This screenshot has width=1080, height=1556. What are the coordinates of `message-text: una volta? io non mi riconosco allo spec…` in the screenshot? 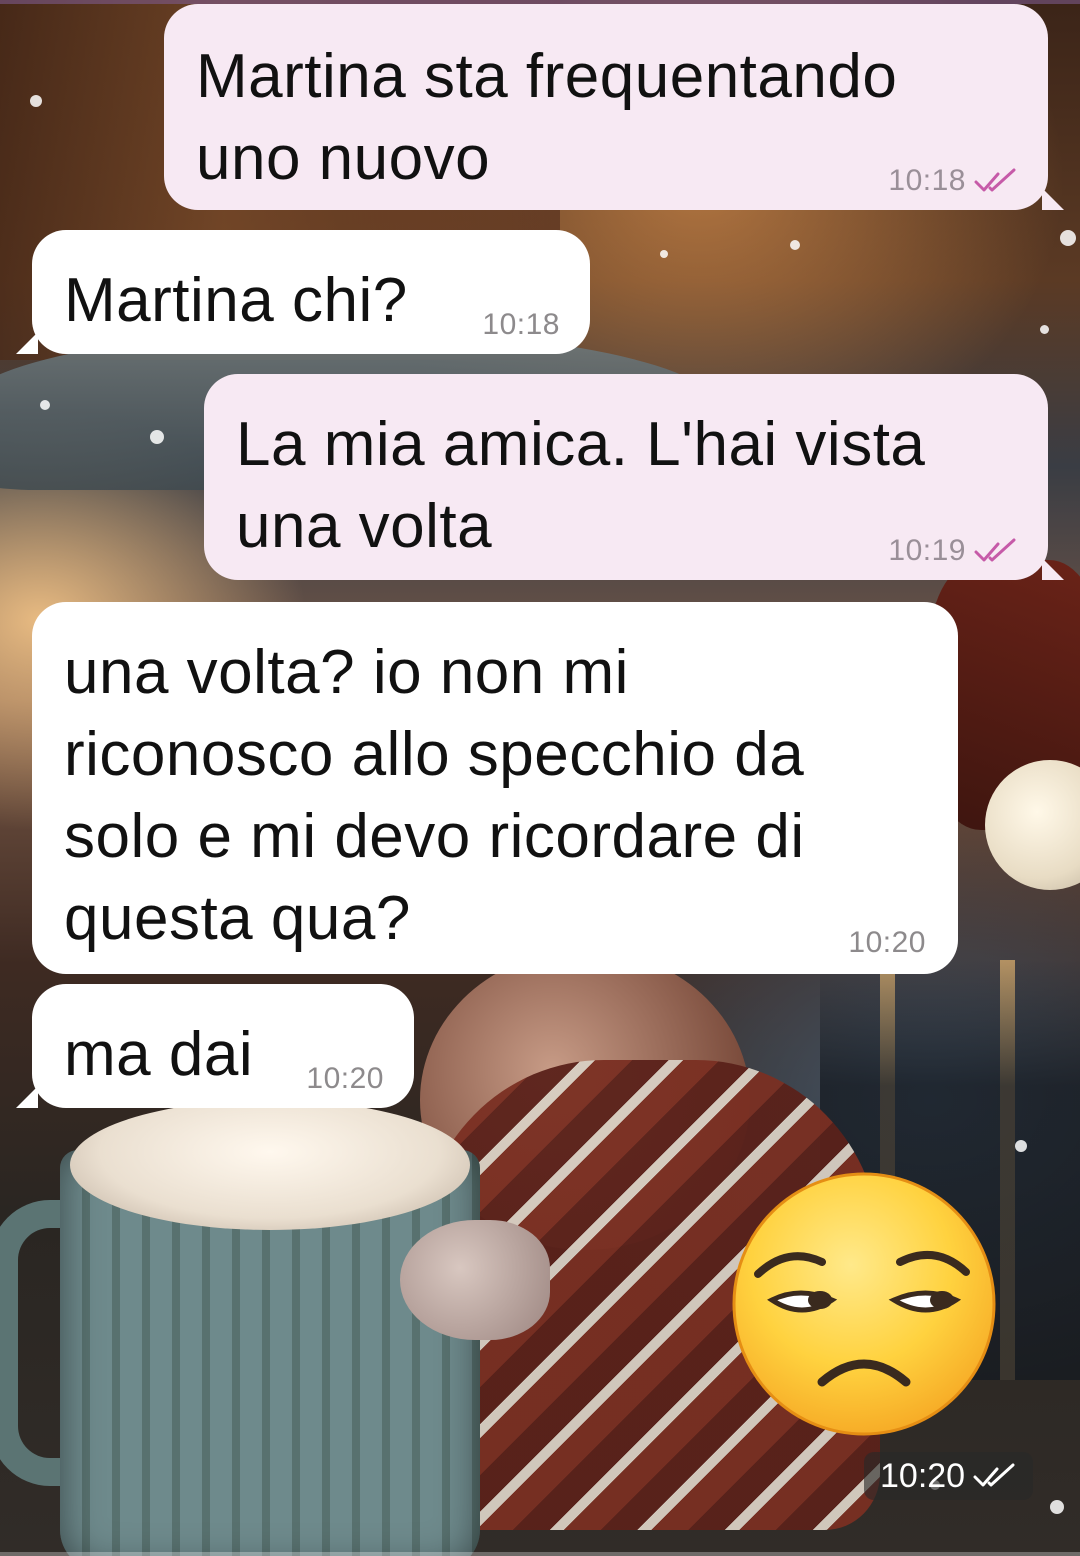 It's located at (434, 795).